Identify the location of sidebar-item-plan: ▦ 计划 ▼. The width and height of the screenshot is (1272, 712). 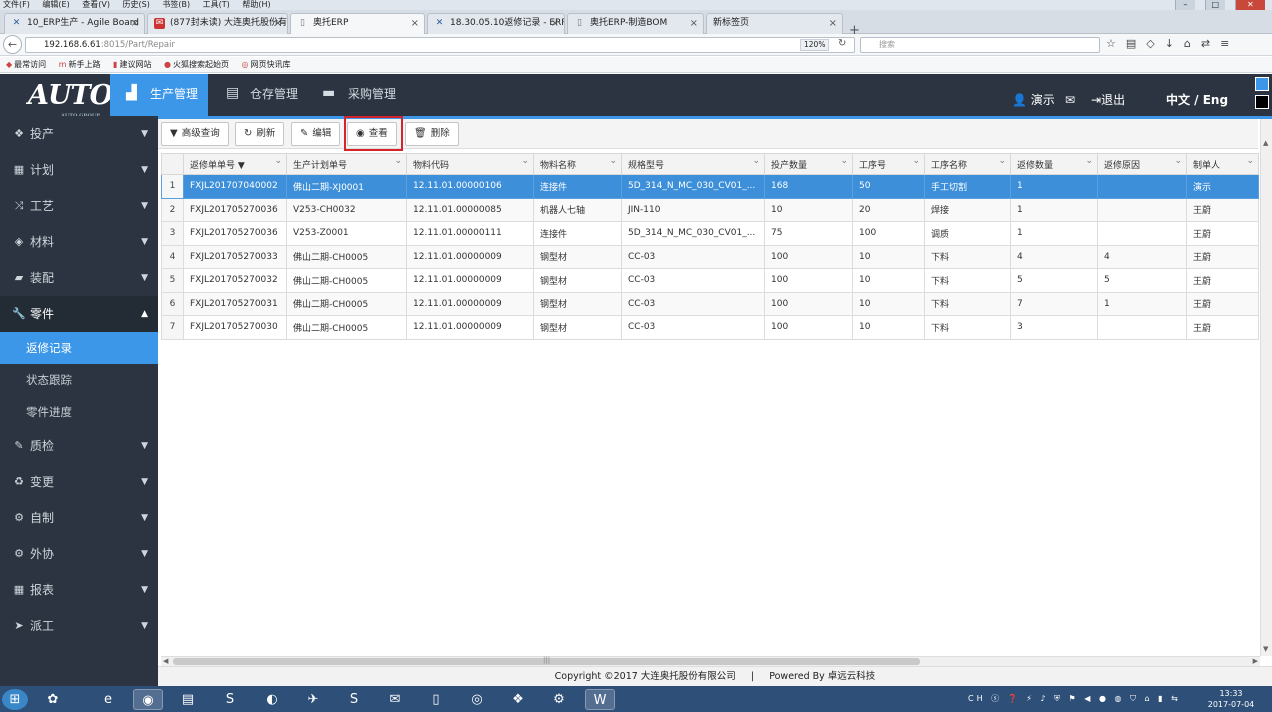
(79, 170).